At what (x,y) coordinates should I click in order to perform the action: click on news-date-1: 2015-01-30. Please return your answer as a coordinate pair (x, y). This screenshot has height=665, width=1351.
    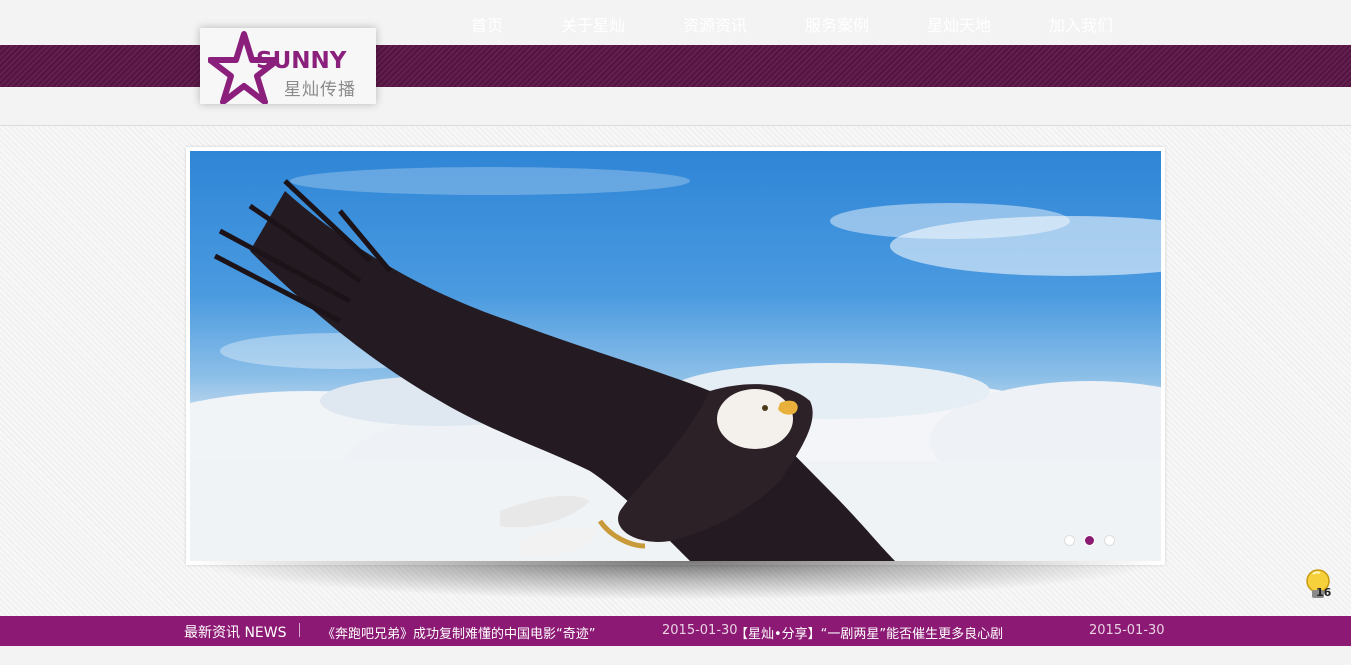
    Looking at the image, I should click on (700, 630).